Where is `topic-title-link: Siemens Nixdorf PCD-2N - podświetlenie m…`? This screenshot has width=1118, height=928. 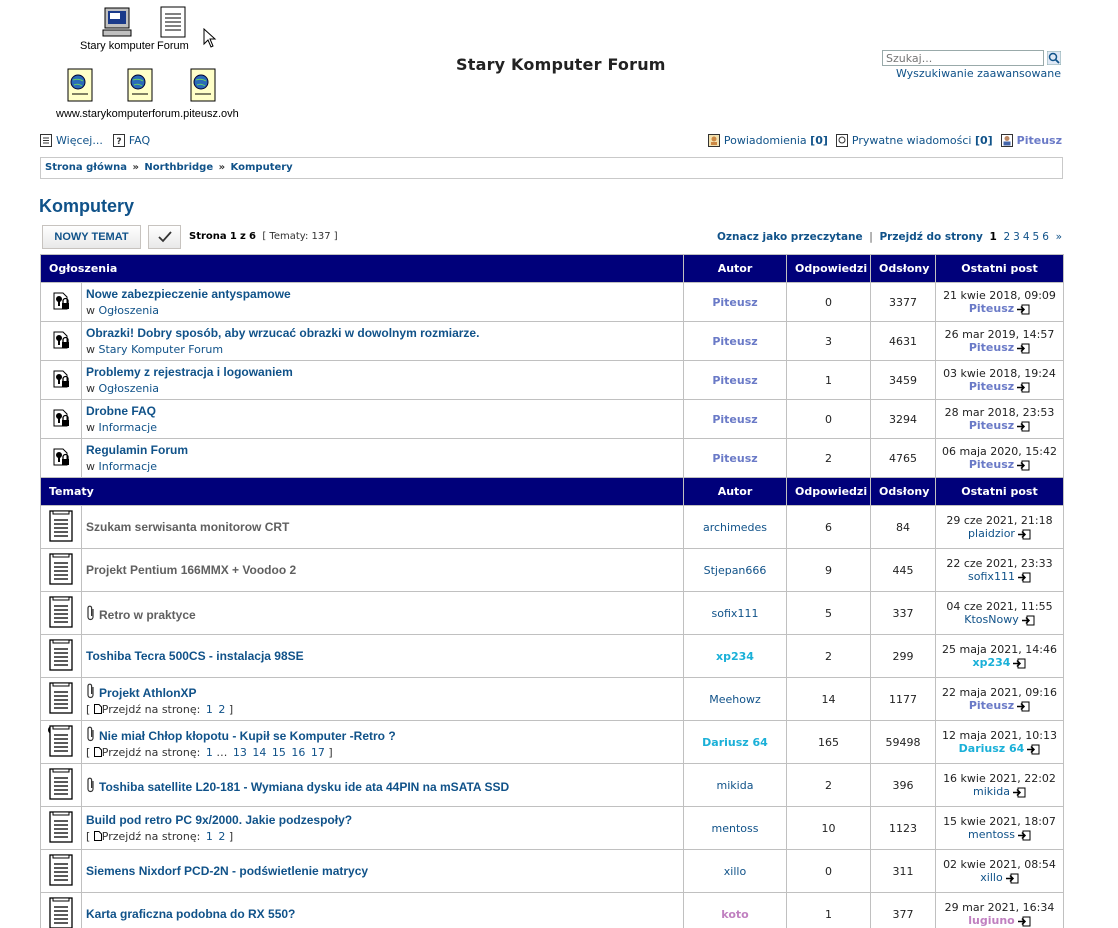 topic-title-link: Siemens Nixdorf PCD-2N - podświetlenie m… is located at coordinates (227, 871).